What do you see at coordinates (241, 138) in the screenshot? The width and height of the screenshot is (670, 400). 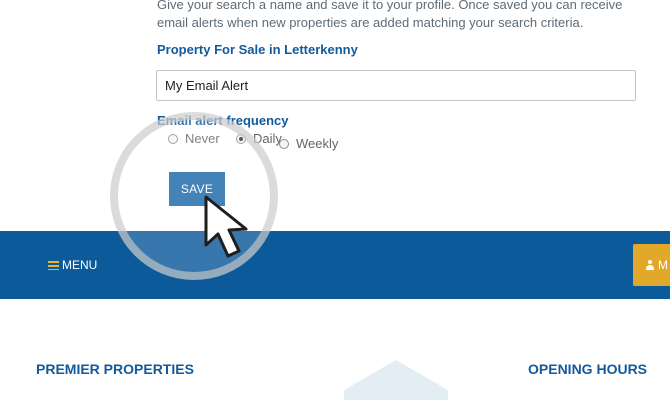 I see `radio-button-daily` at bounding box center [241, 138].